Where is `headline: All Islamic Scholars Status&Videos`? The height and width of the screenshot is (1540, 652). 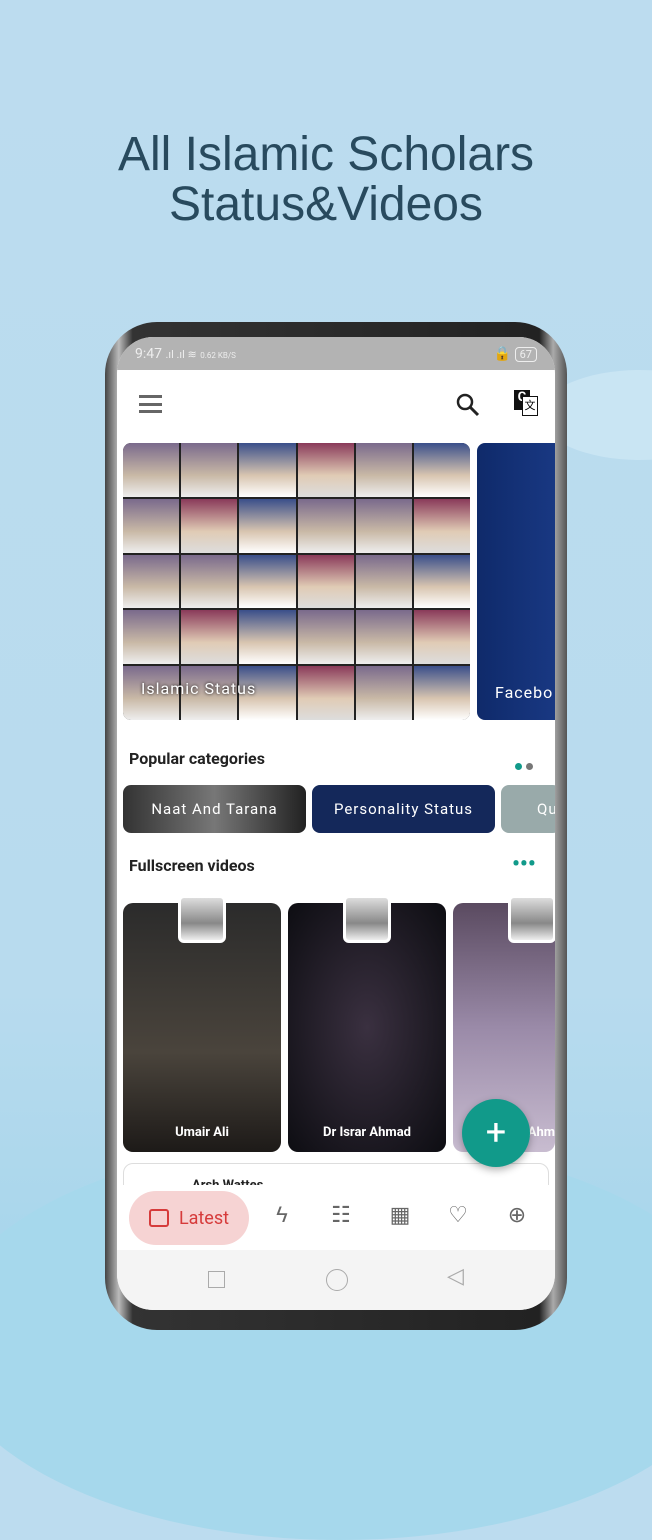
headline: All Islamic Scholars Status&Videos is located at coordinates (326, 180).